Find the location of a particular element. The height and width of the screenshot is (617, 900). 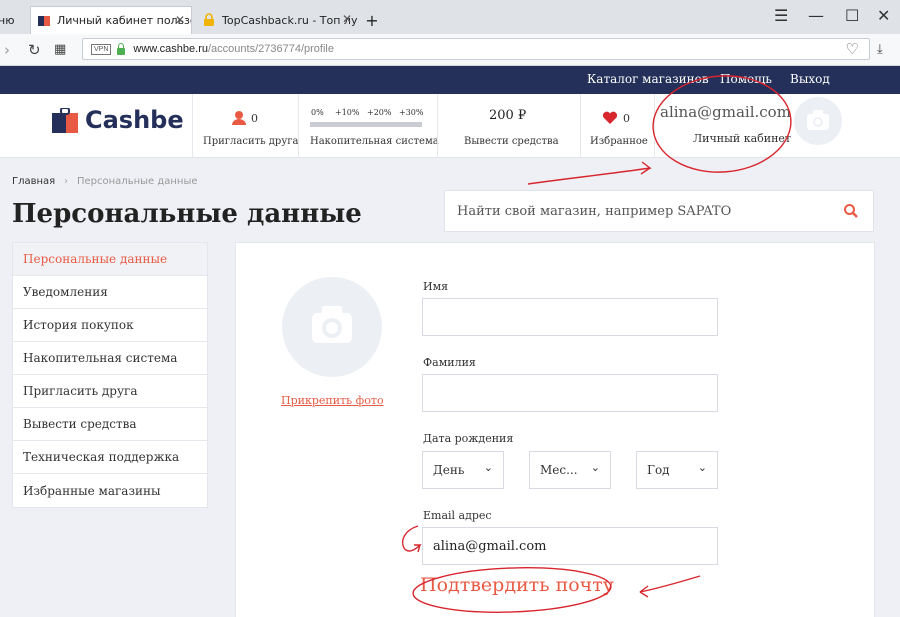

breadcrumb-home: Главная is located at coordinates (33, 181).